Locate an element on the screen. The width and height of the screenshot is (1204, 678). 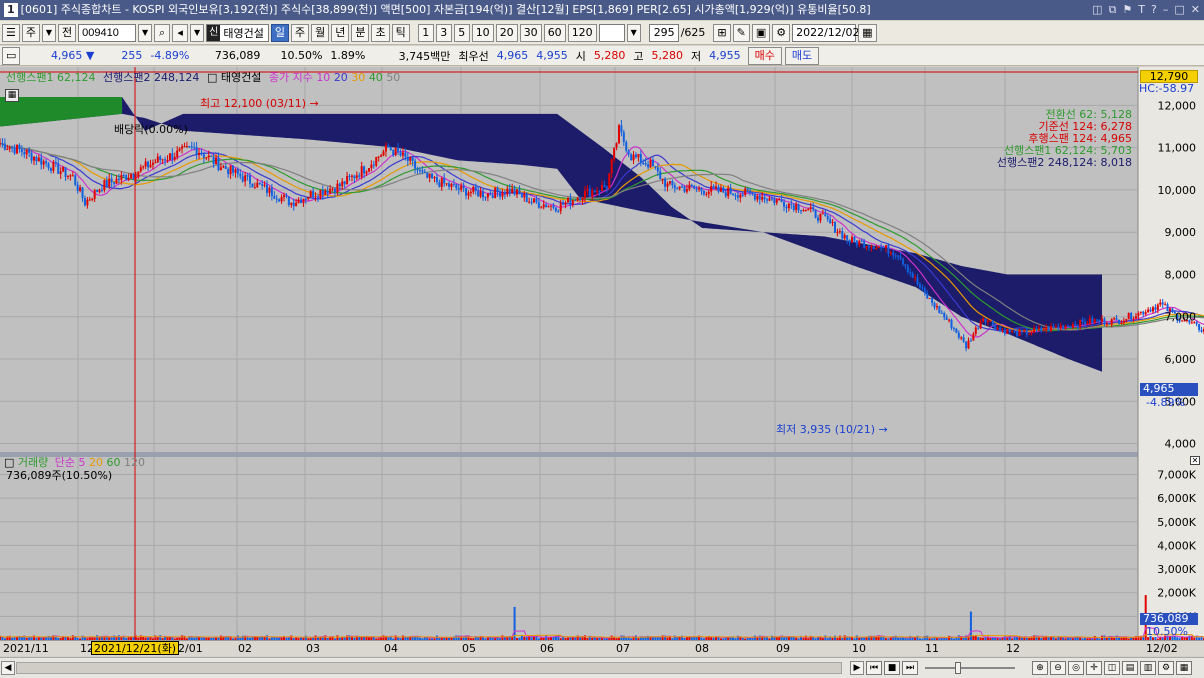
volume-legend-simple: 단순 is located at coordinates (65, 462).